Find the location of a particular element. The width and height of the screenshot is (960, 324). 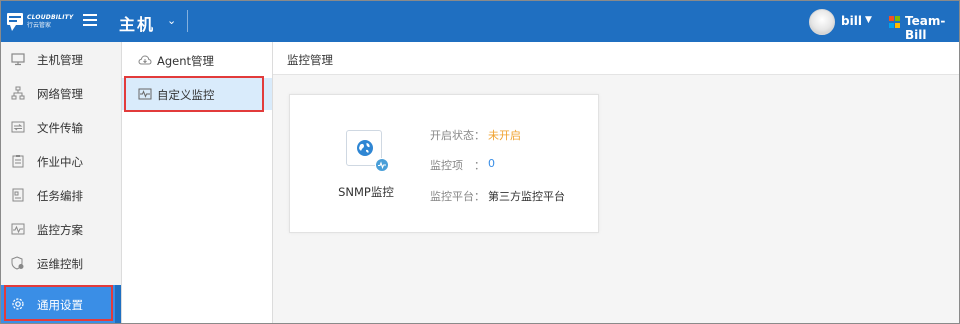

sidebar-item-host-management: 主机管理 is located at coordinates (61, 59).